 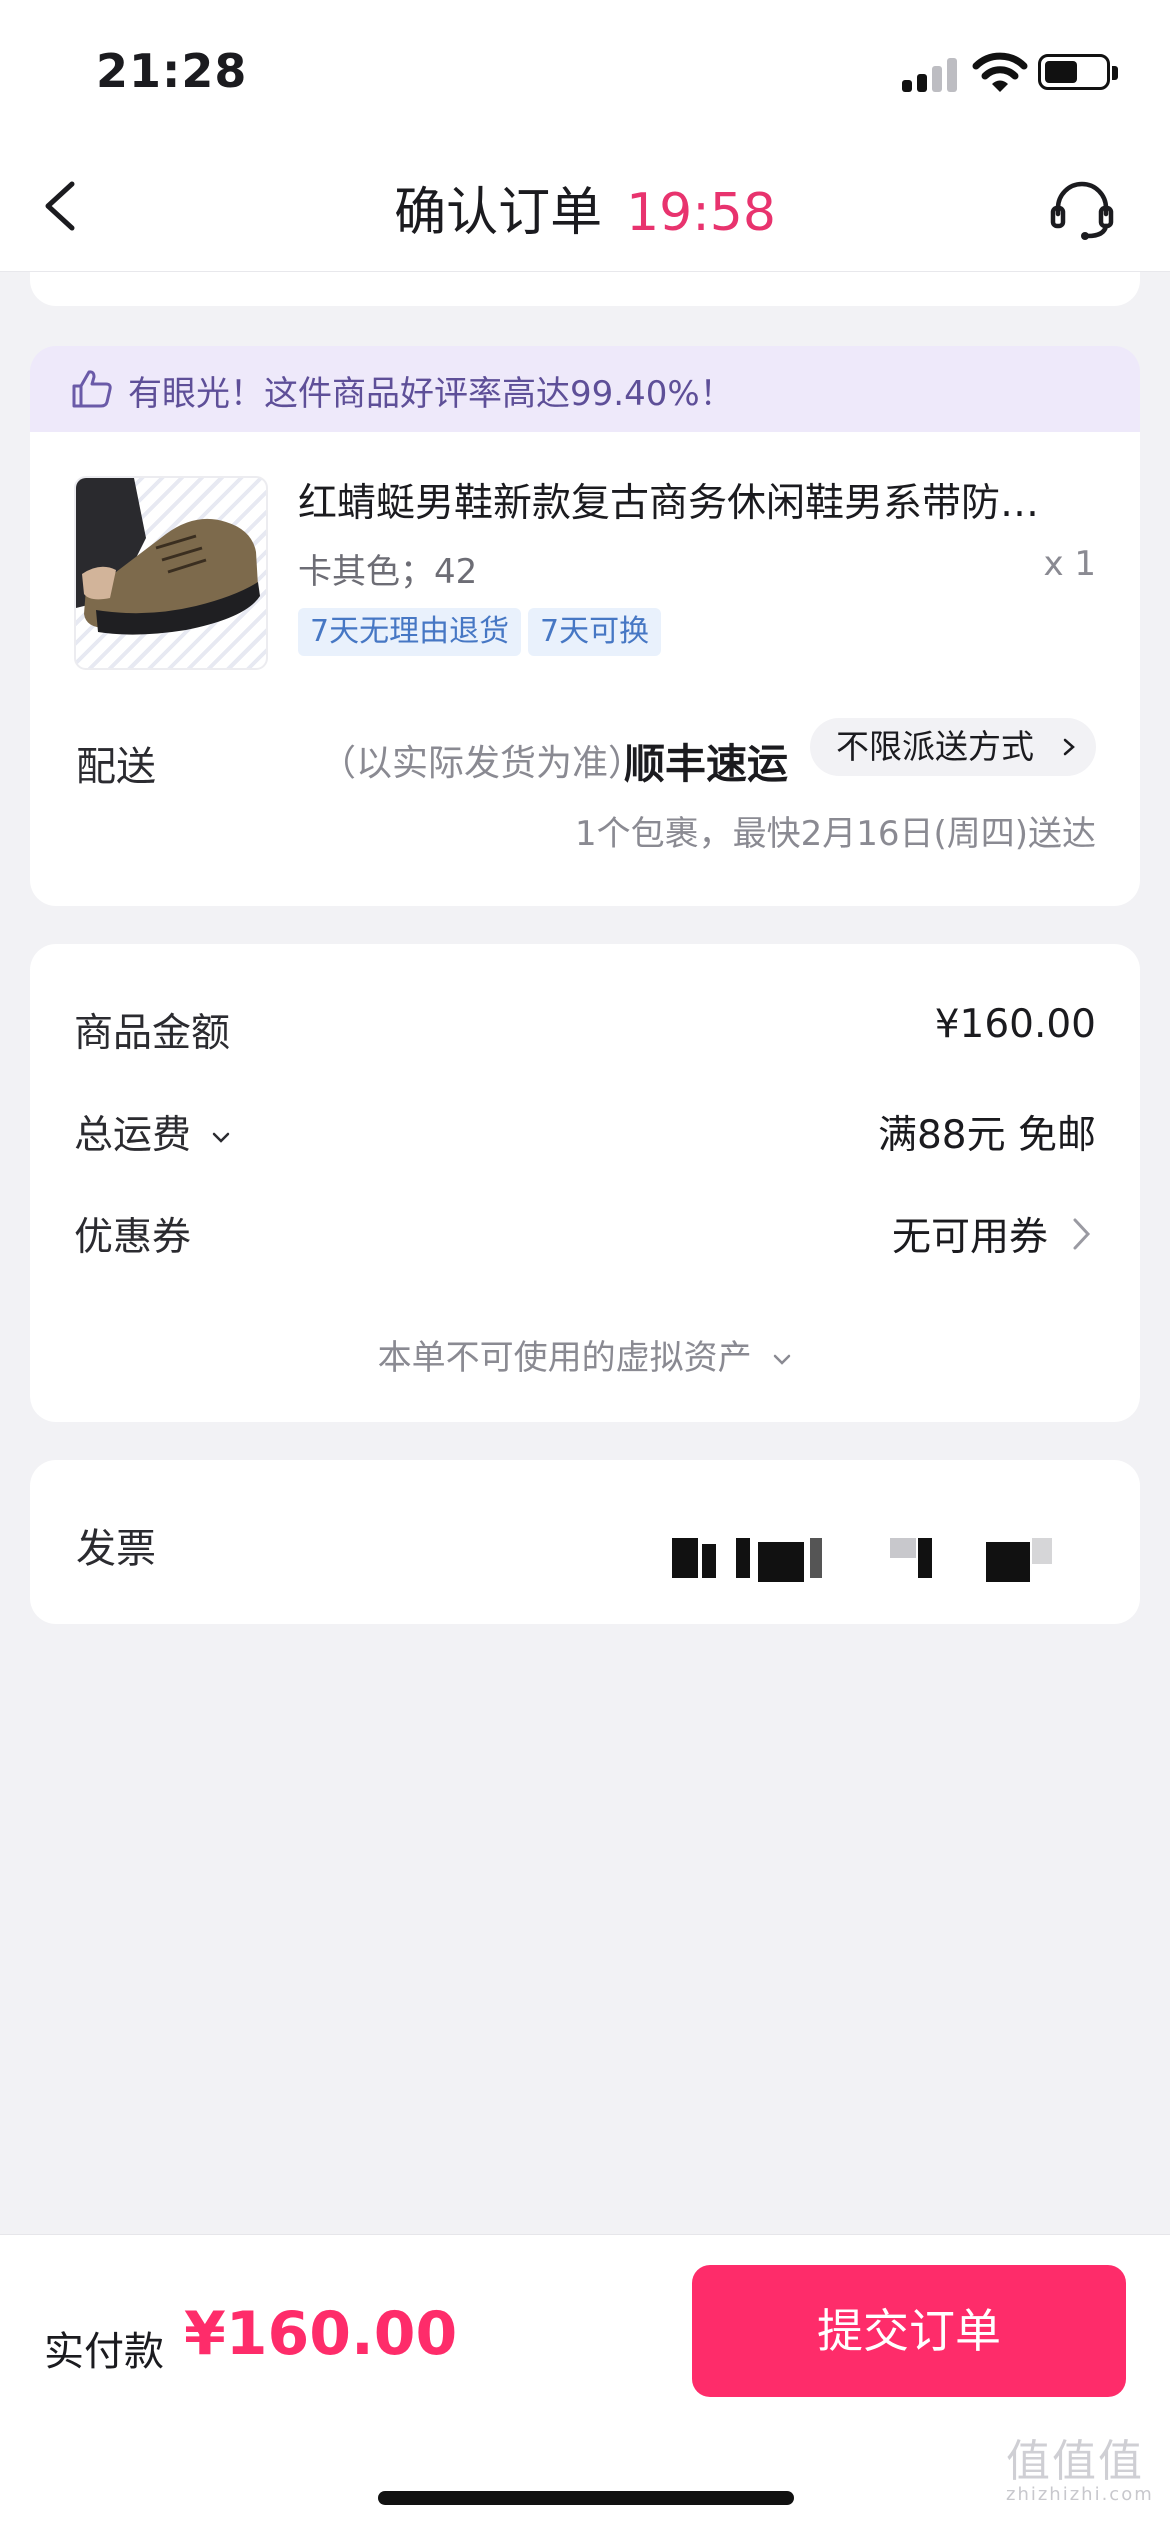 I want to click on cellular-signal-icon, so click(x=930, y=74).